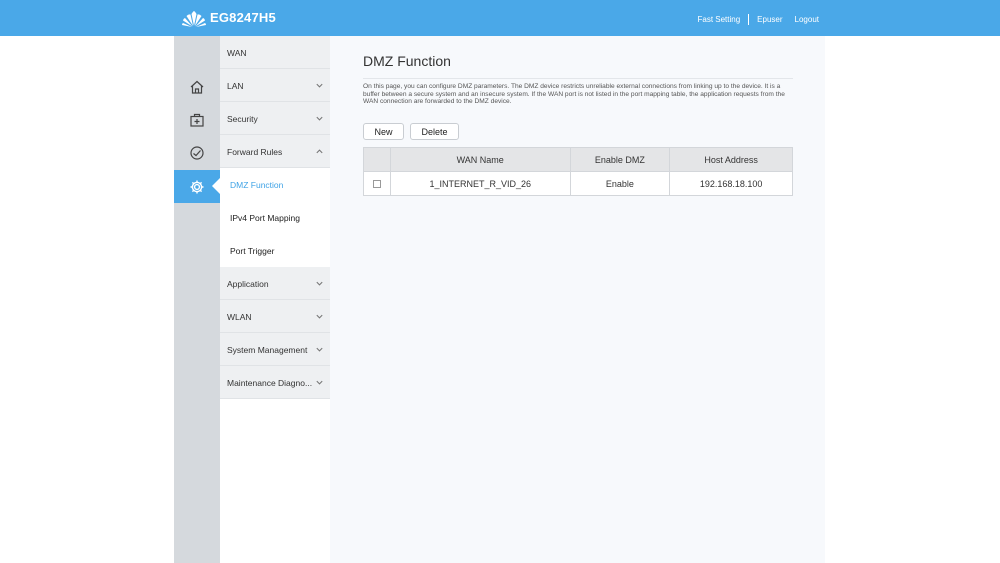  Describe the element at coordinates (407, 61) in the screenshot. I see `page-title: DMZ Function` at that location.